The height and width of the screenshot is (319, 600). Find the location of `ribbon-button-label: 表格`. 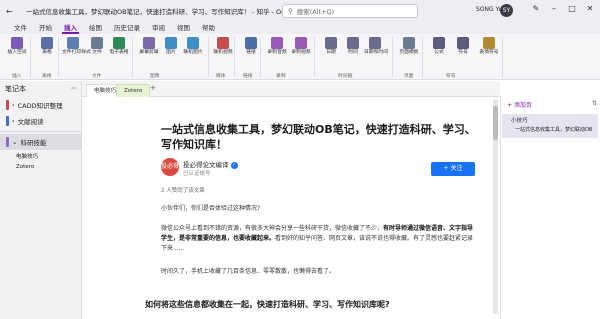

ribbon-button-label: 表格 is located at coordinates (47, 52).